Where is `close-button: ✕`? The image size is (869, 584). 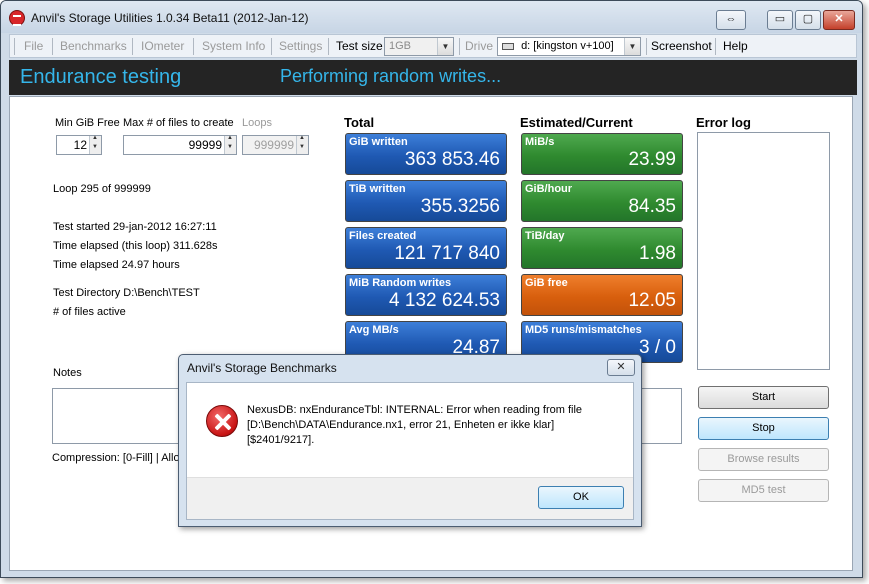
close-button: ✕ is located at coordinates (839, 20).